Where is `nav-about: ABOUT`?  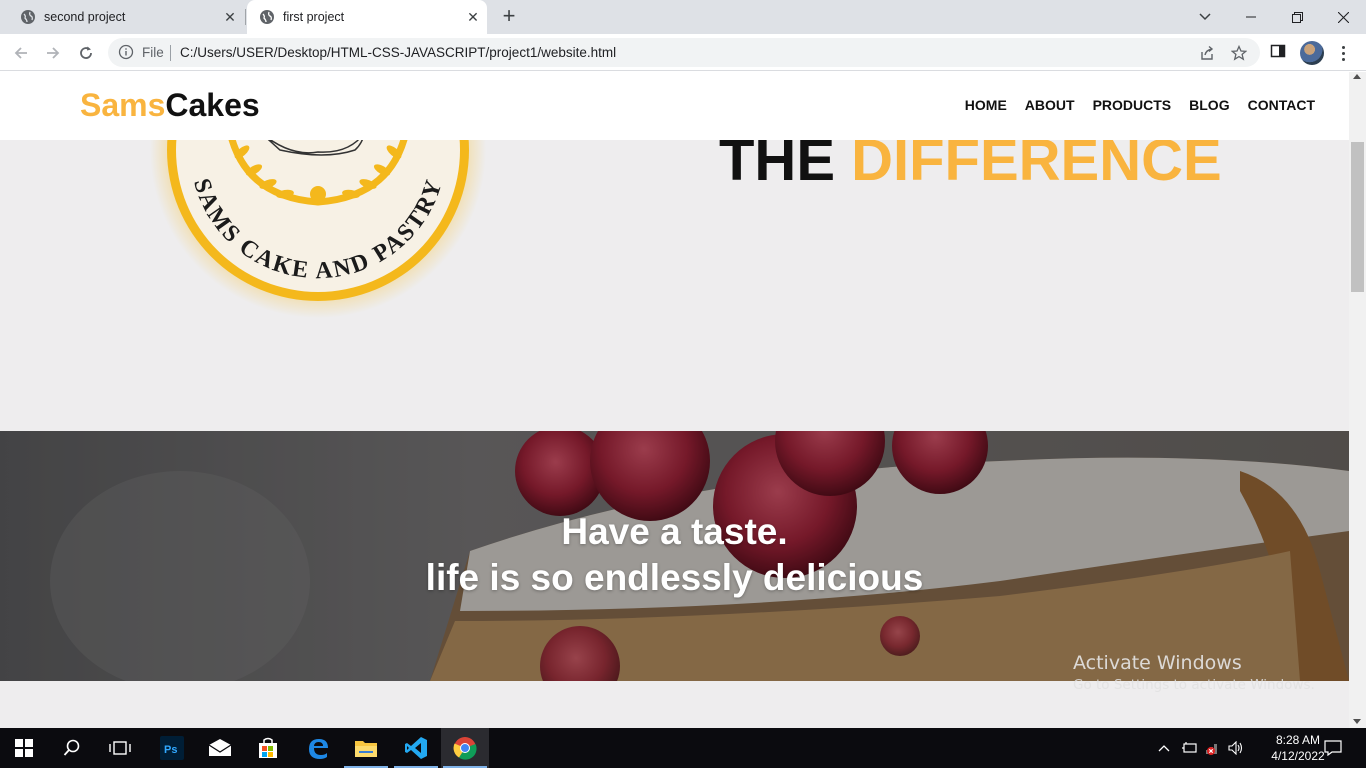 nav-about: ABOUT is located at coordinates (1050, 105).